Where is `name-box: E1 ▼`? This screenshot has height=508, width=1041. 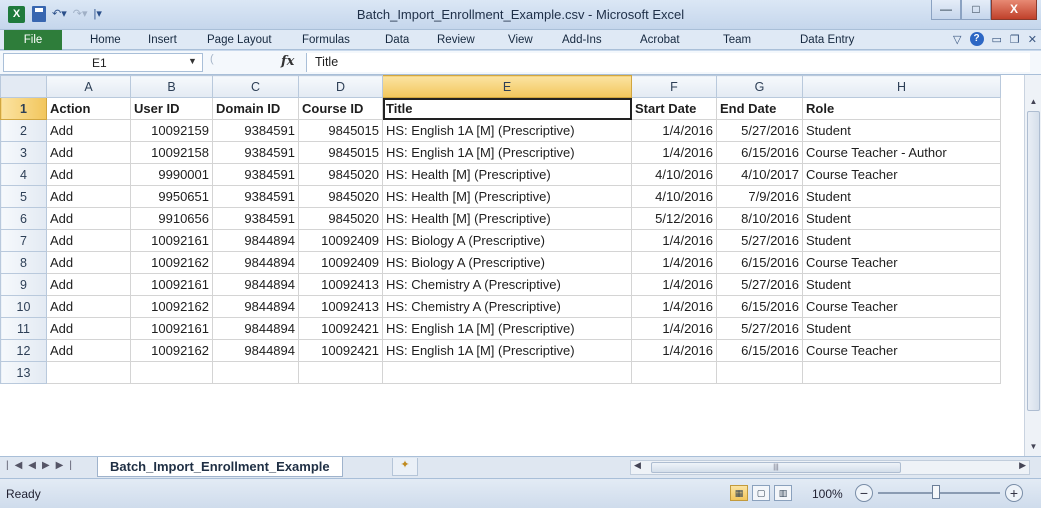
name-box: E1 ▼ is located at coordinates (103, 62).